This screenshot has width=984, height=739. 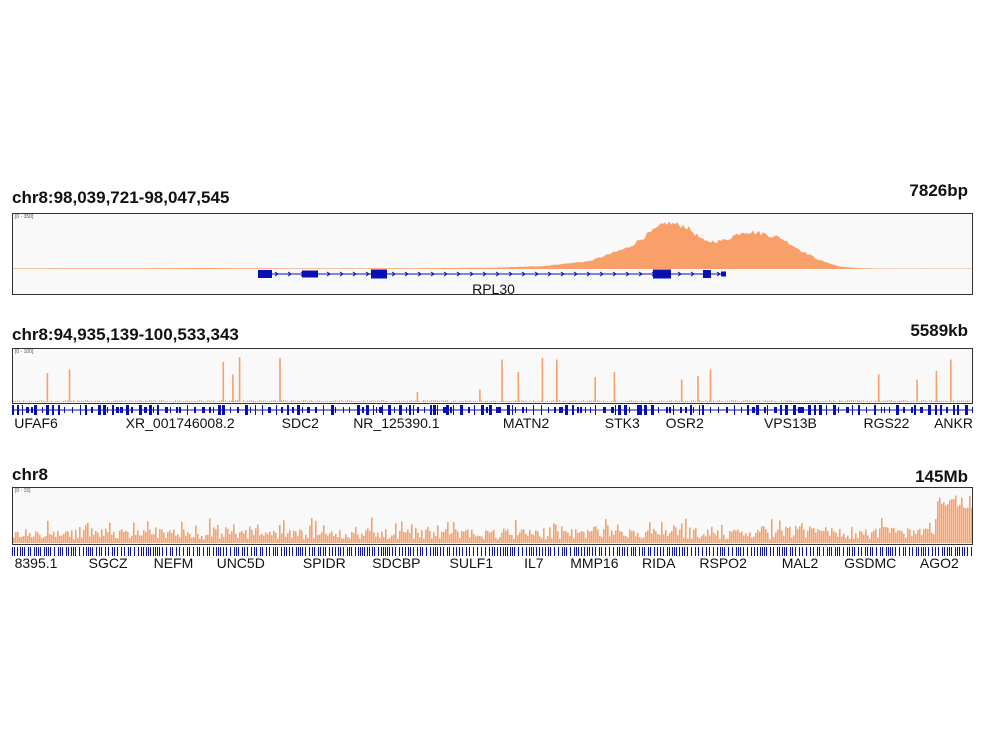 What do you see at coordinates (723, 274) in the screenshot?
I see `gene-exon` at bounding box center [723, 274].